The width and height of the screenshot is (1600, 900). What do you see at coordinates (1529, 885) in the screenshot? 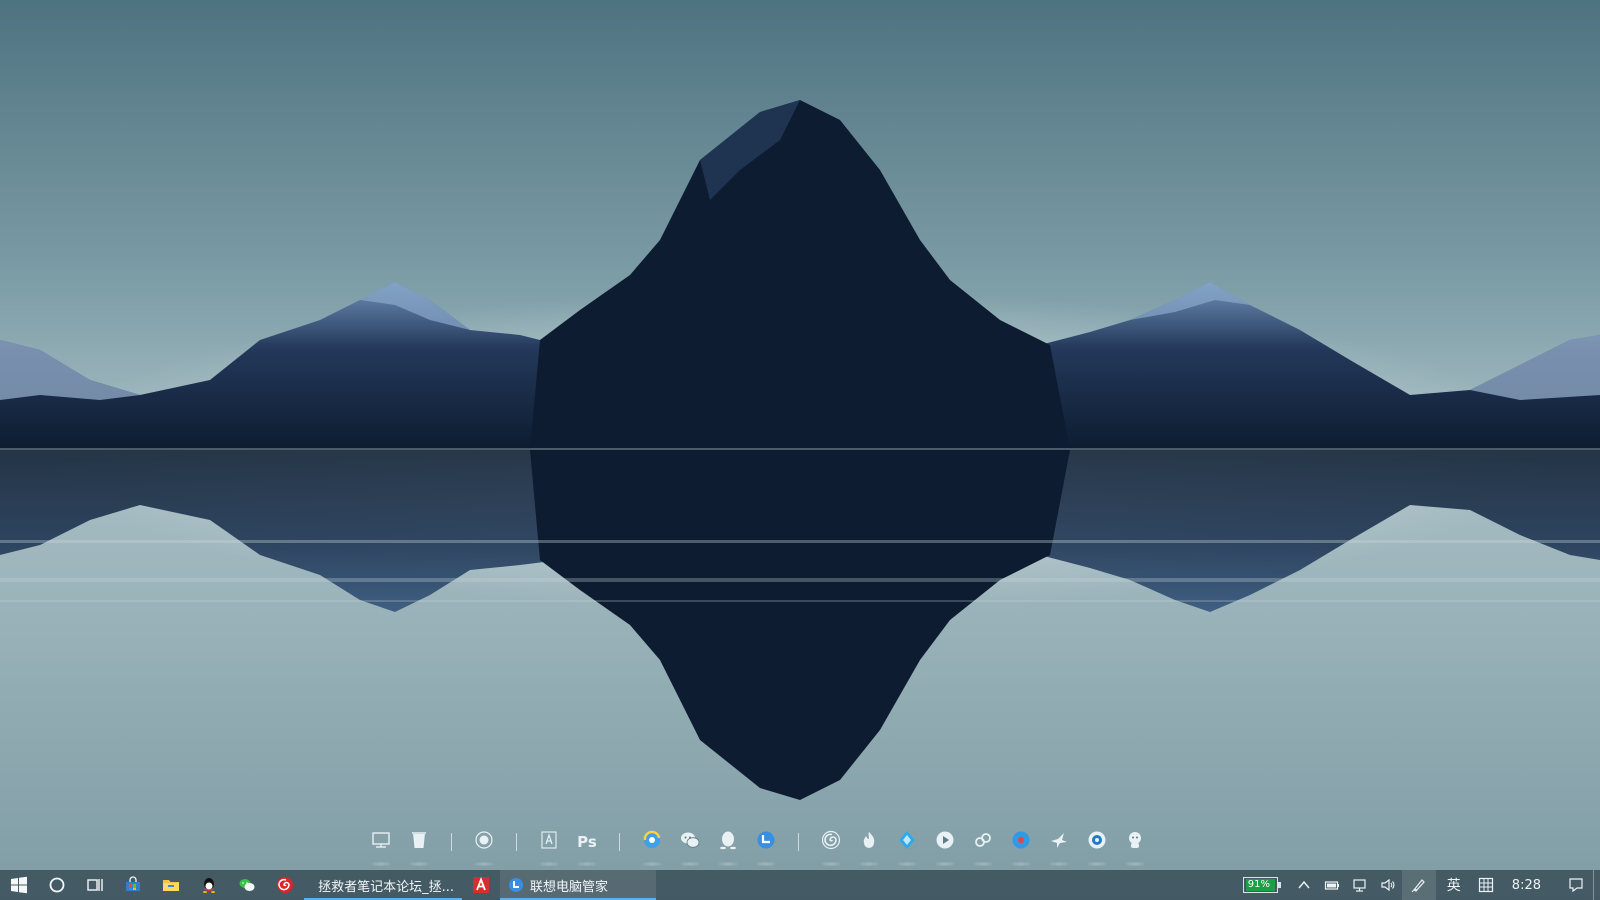
I see `clock: 8:28` at bounding box center [1529, 885].